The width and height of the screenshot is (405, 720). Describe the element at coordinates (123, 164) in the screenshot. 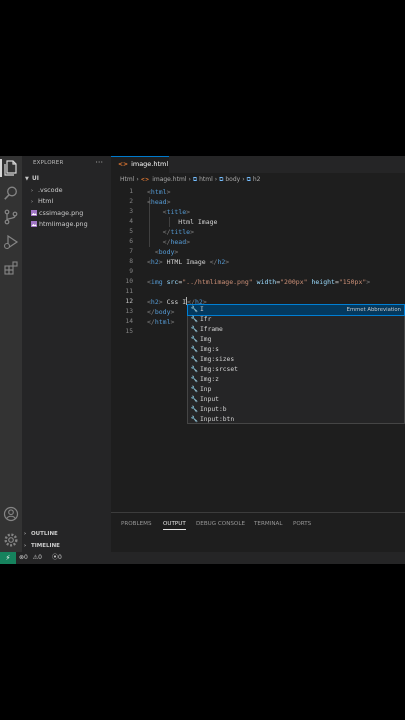

I see `html-file-icon: <>` at that location.